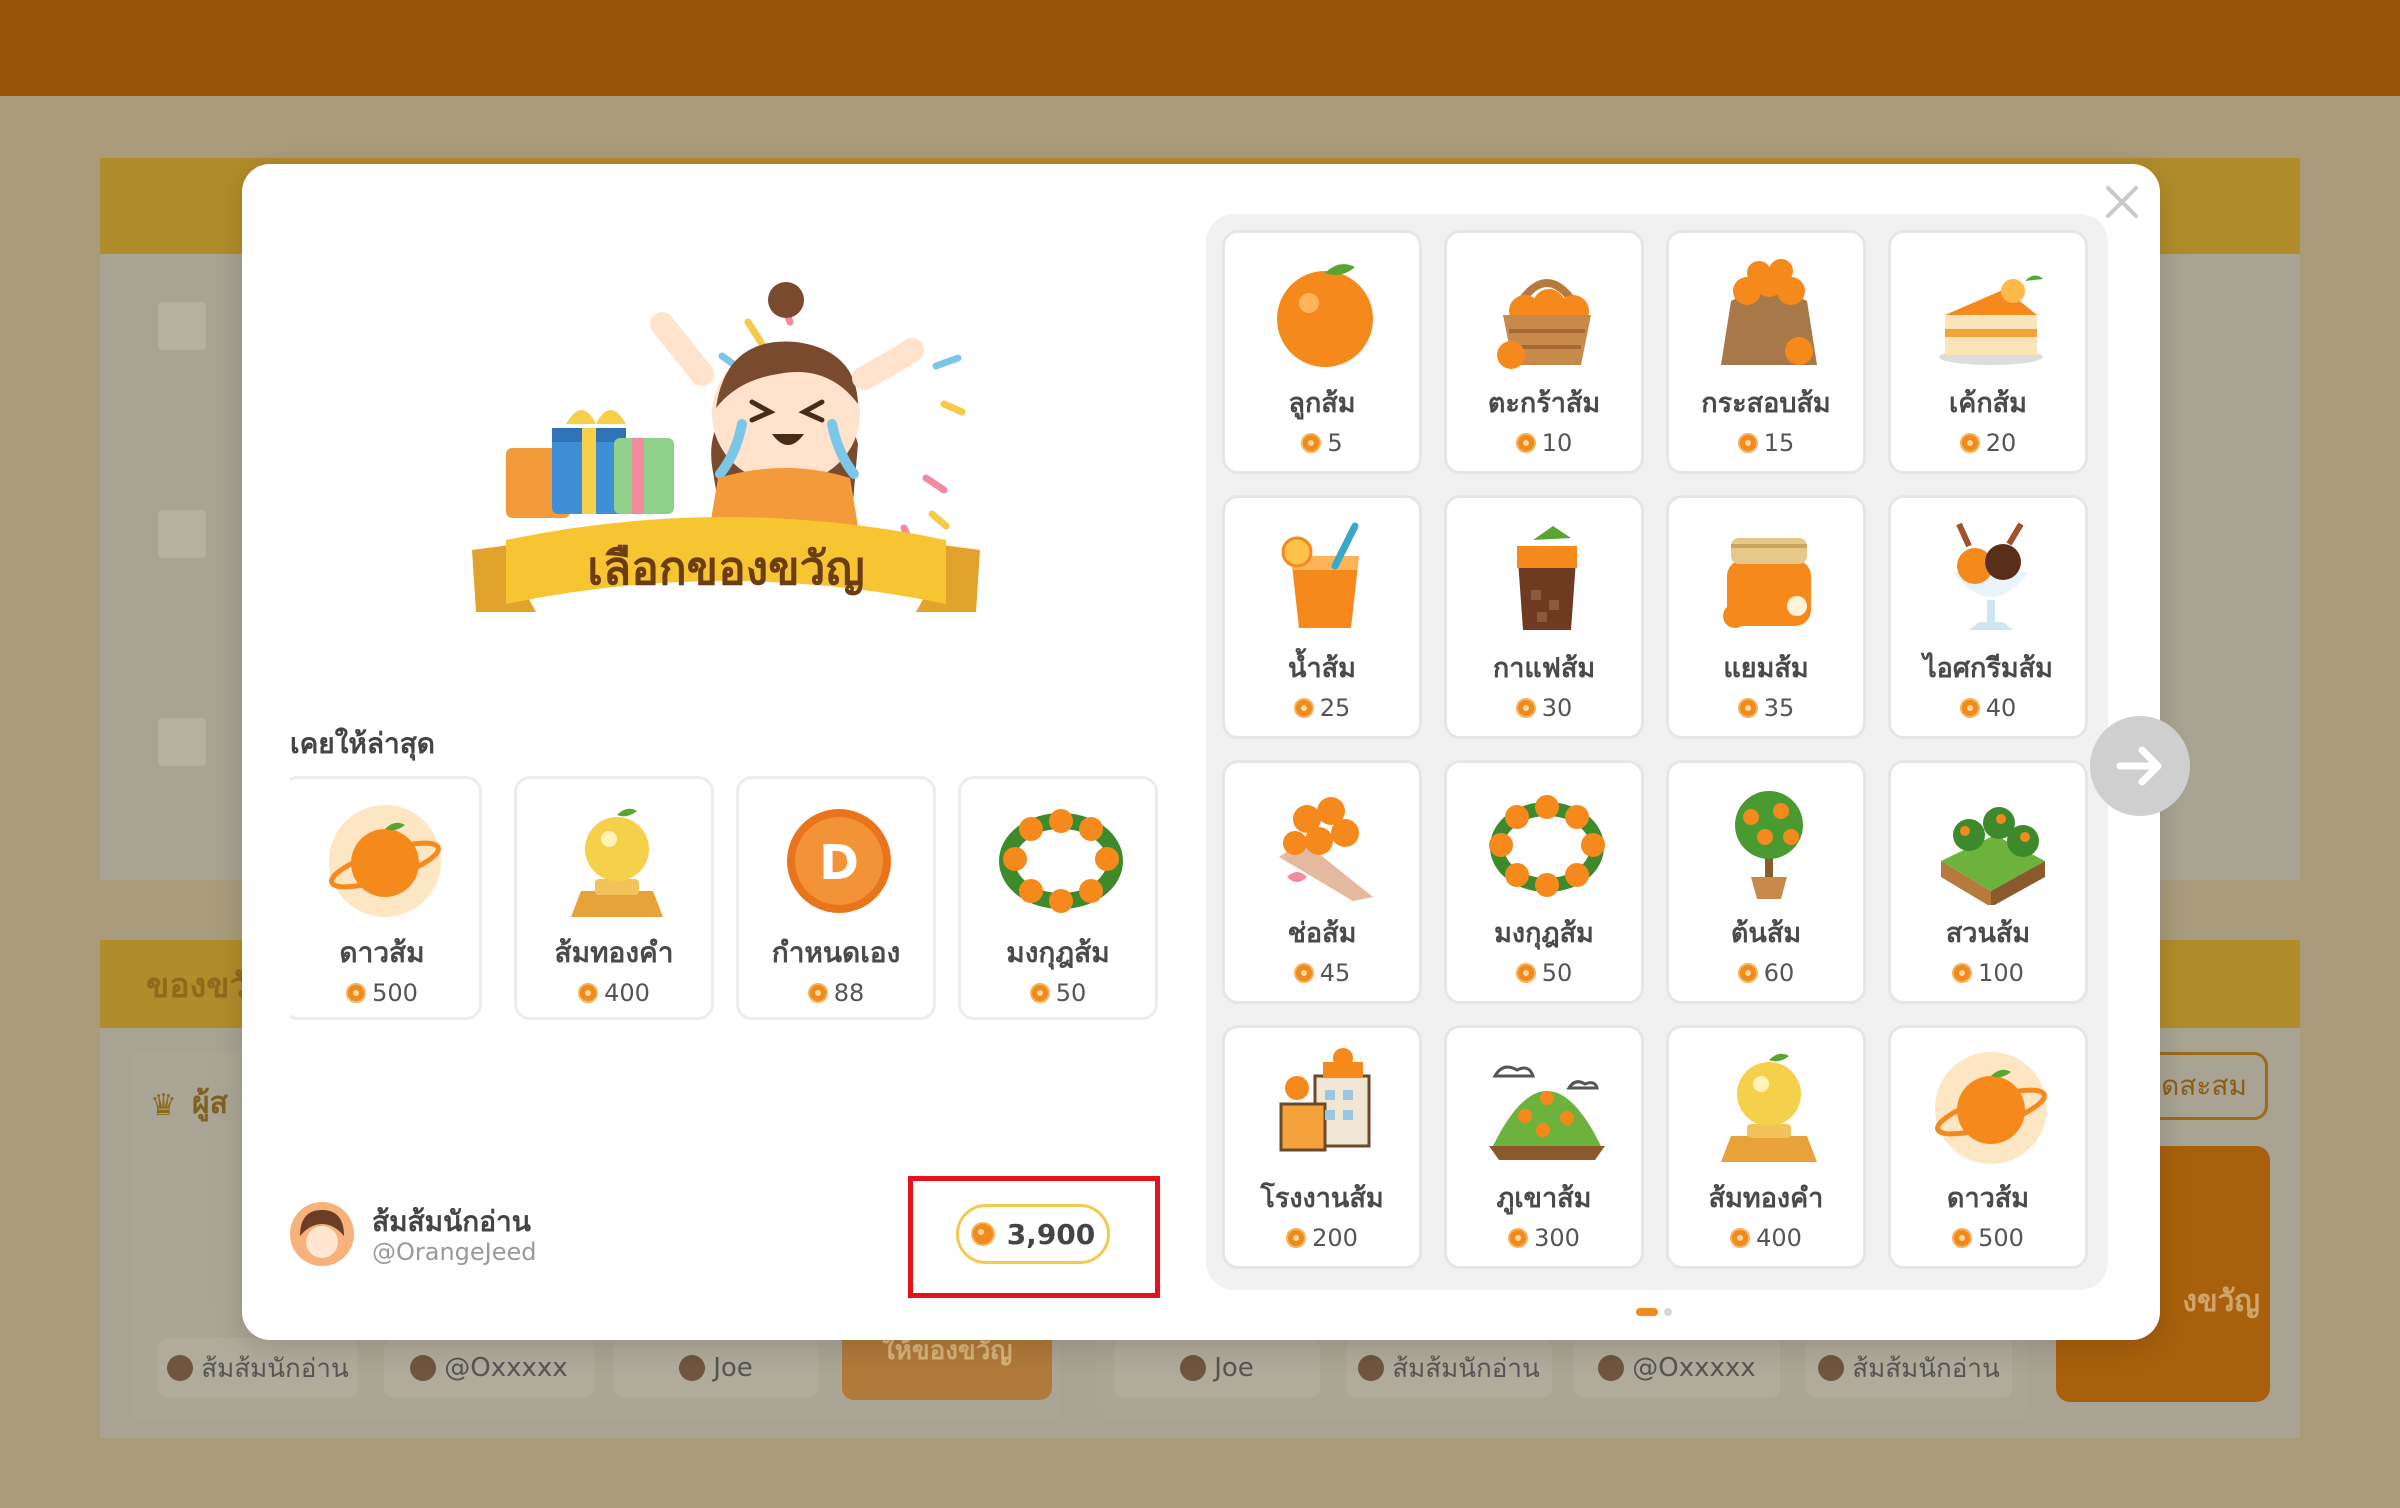 Image resolution: width=2400 pixels, height=1508 pixels. I want to click on gift-card: กาแฟส้ม 30, so click(1544, 617).